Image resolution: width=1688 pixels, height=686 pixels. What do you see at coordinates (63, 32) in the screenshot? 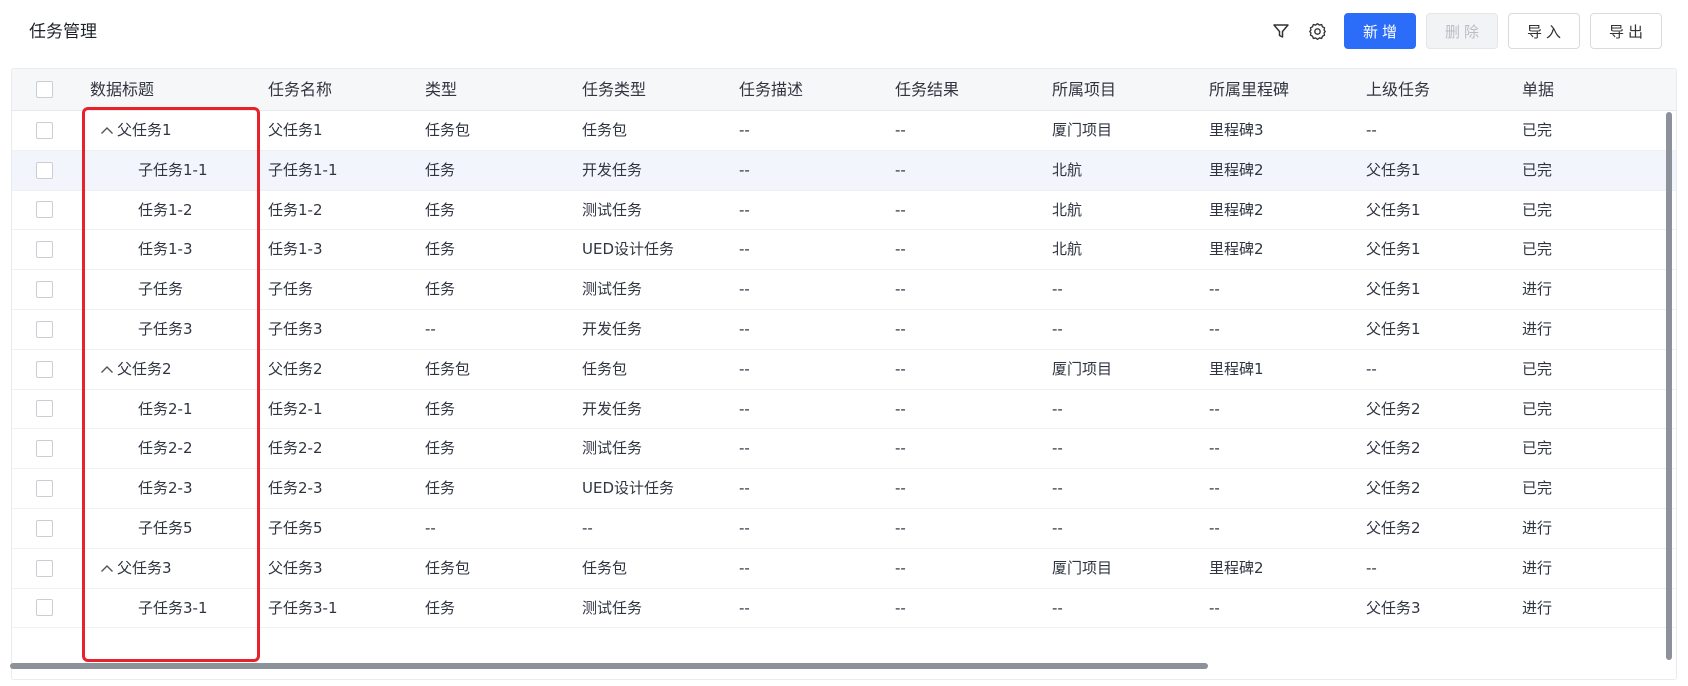
I see `page-title: 任务管理` at bounding box center [63, 32].